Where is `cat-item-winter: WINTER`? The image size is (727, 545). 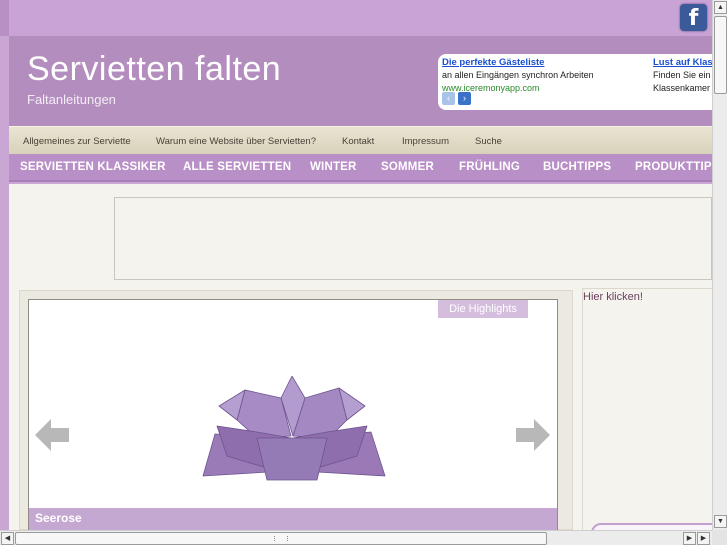 cat-item-winter: WINTER is located at coordinates (333, 167).